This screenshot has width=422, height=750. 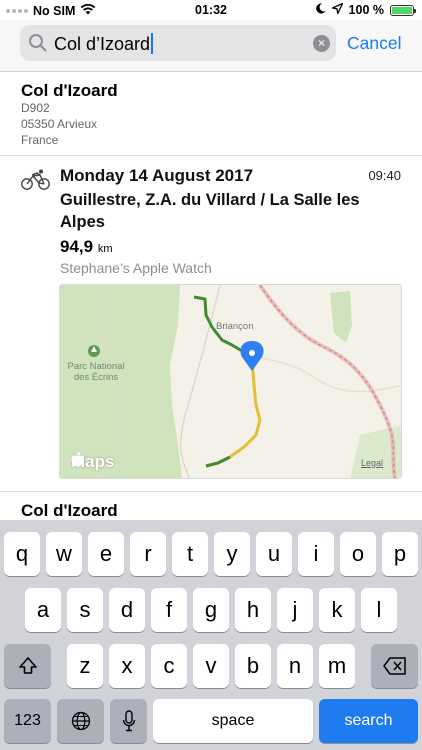 I want to click on key-u: u, so click(x=274, y=554).